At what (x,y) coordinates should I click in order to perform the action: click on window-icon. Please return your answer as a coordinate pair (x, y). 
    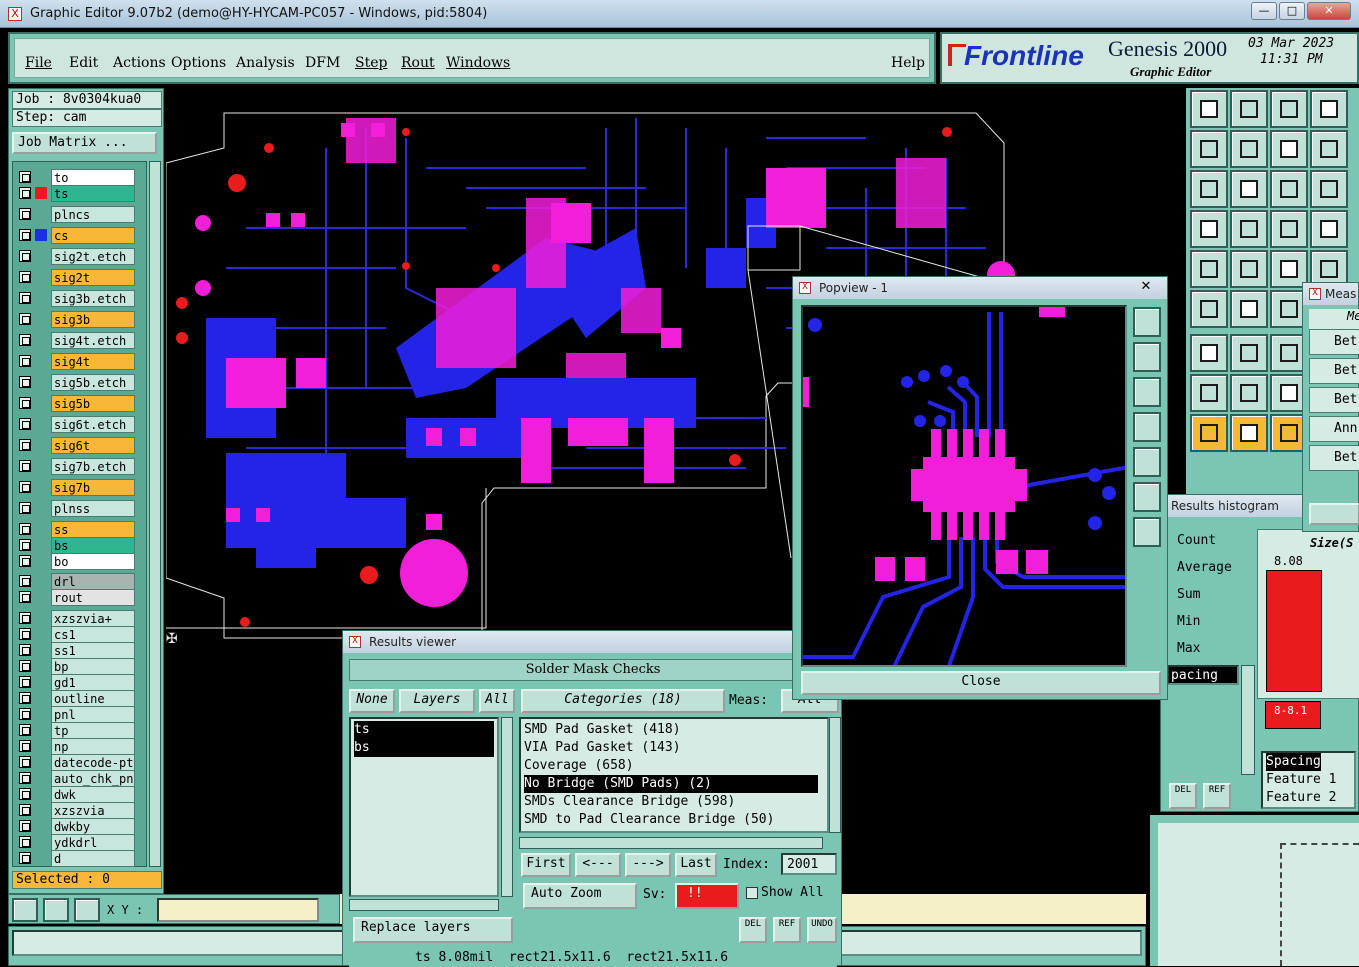
    Looking at the image, I should click on (1329, 109).